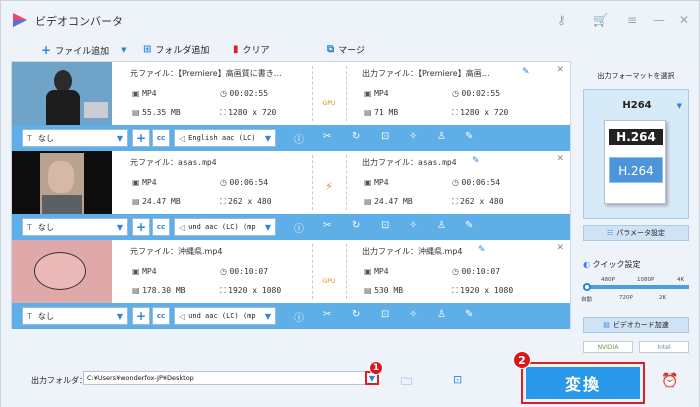  I want to click on quality-720p-label: 720P, so click(626, 298).